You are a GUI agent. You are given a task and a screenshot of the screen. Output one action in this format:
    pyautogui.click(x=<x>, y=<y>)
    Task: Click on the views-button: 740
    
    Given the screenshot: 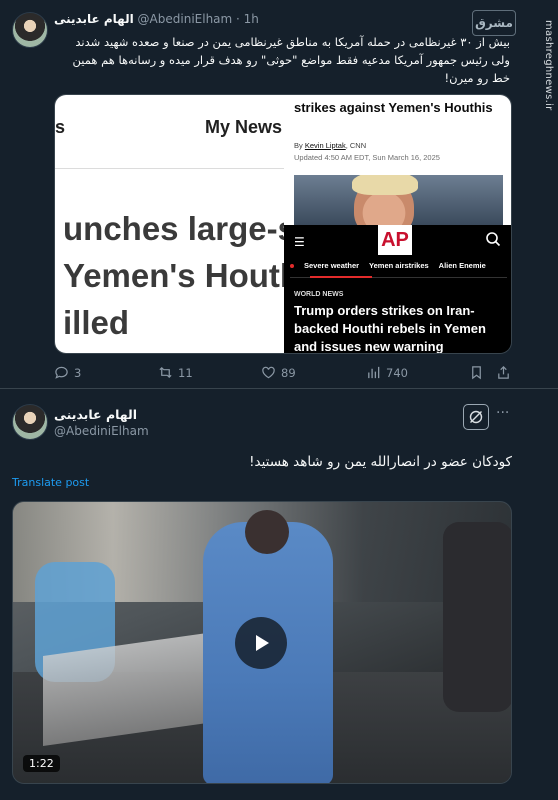 What is the action you would take?
    pyautogui.click(x=387, y=372)
    